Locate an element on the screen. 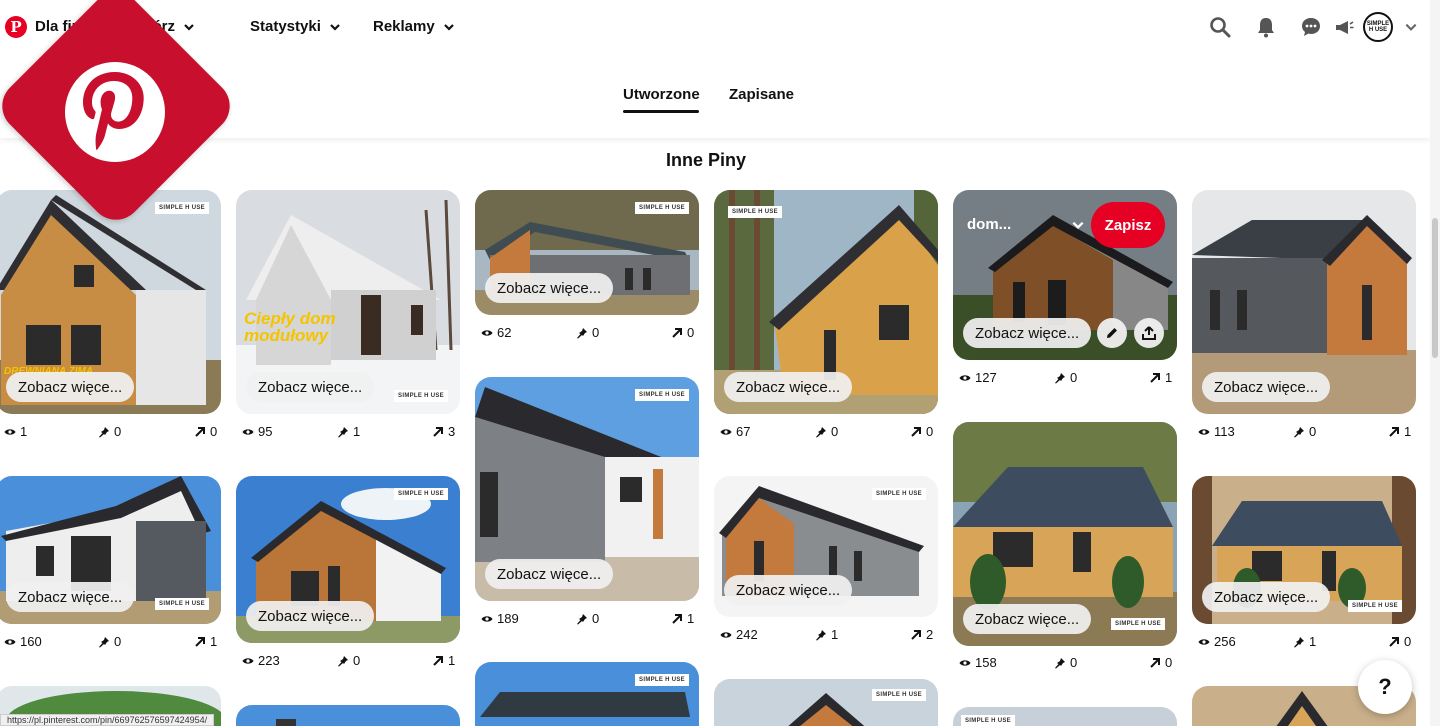 This screenshot has height=726, width=1440. save-button: Zapisz is located at coordinates (1128, 225).